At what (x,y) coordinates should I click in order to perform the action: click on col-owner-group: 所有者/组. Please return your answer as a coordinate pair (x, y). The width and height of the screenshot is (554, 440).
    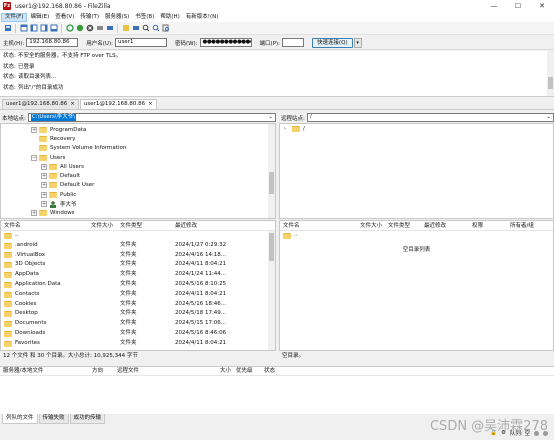
    Looking at the image, I should click on (530, 225).